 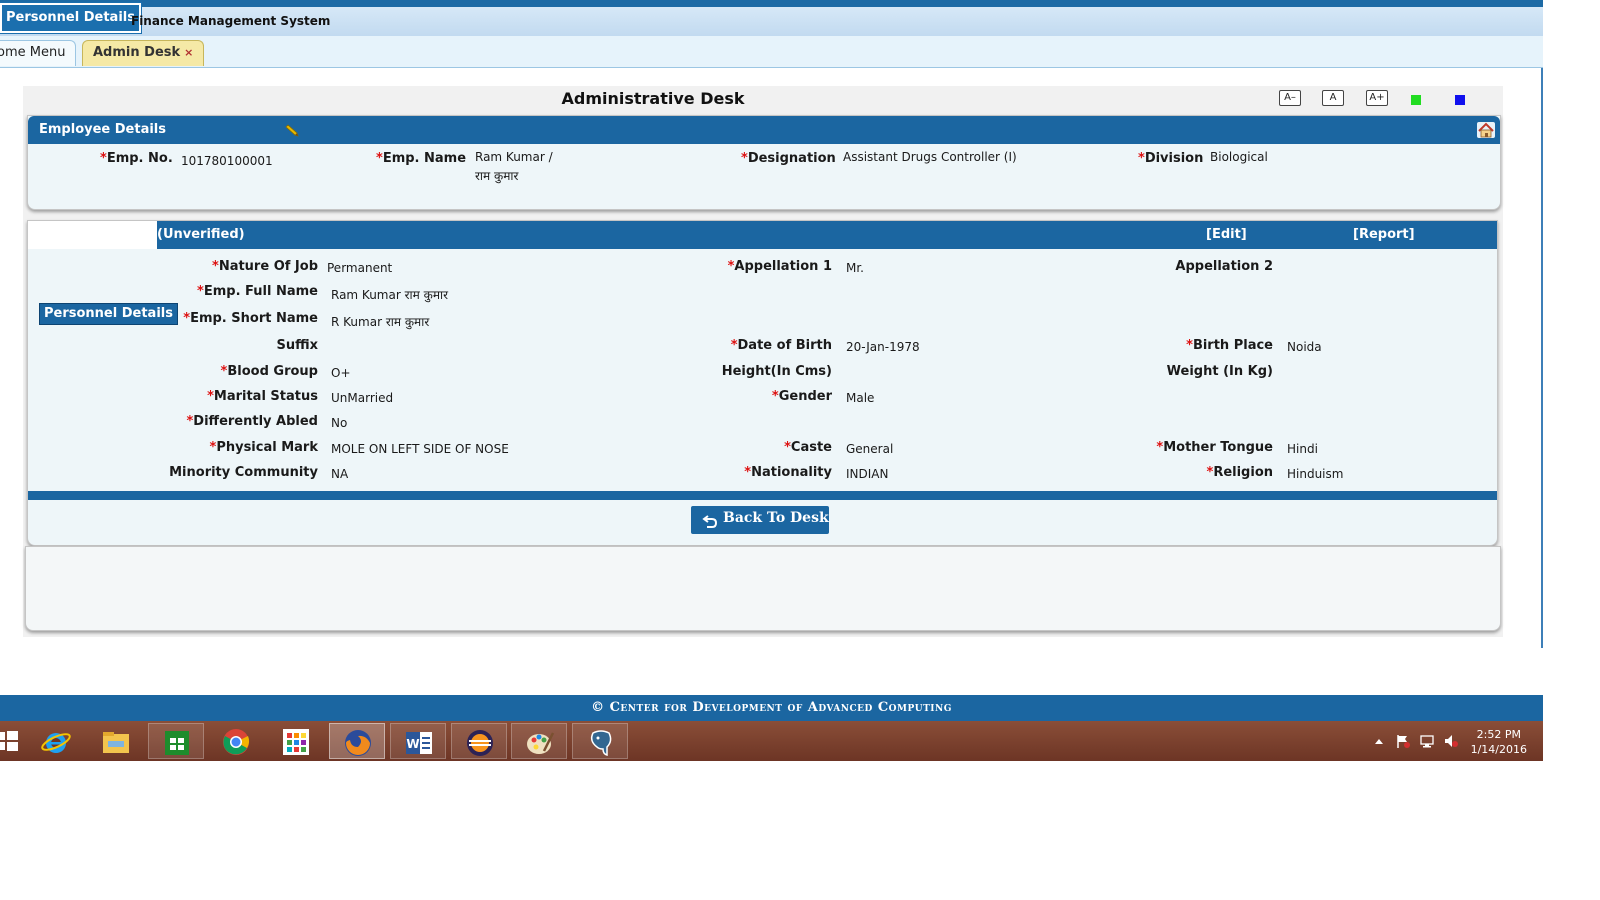 What do you see at coordinates (269, 371) in the screenshot?
I see `blood-group-label: *Blood Group` at bounding box center [269, 371].